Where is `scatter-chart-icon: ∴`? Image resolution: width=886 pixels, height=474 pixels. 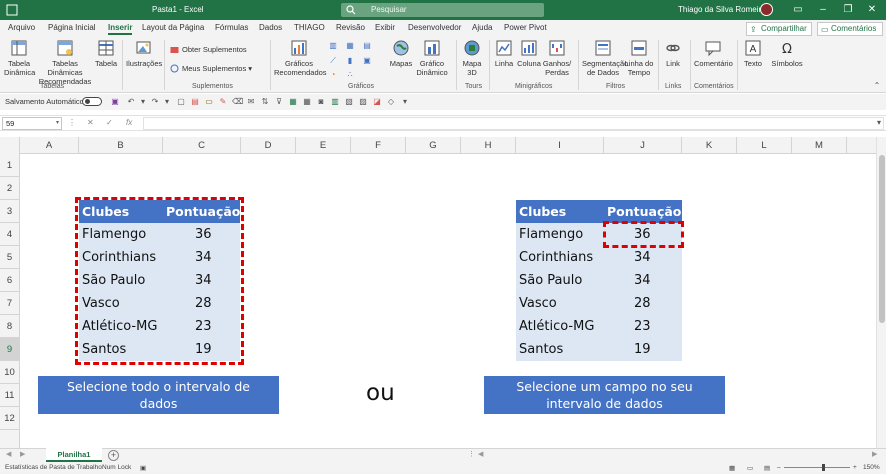
scatter-chart-icon: ∴ is located at coordinates (350, 75).